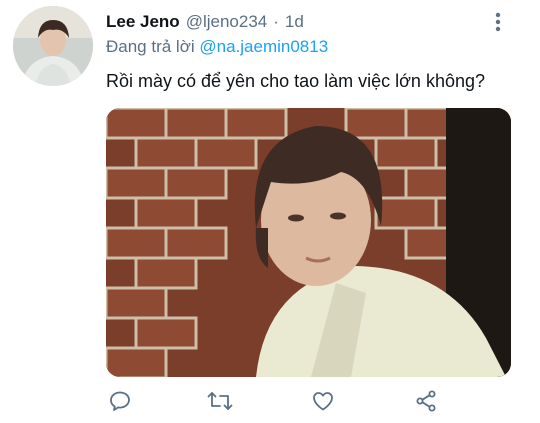 This screenshot has width=540, height=423. What do you see at coordinates (227, 22) in the screenshot?
I see `user-handle: @ljeno234` at bounding box center [227, 22].